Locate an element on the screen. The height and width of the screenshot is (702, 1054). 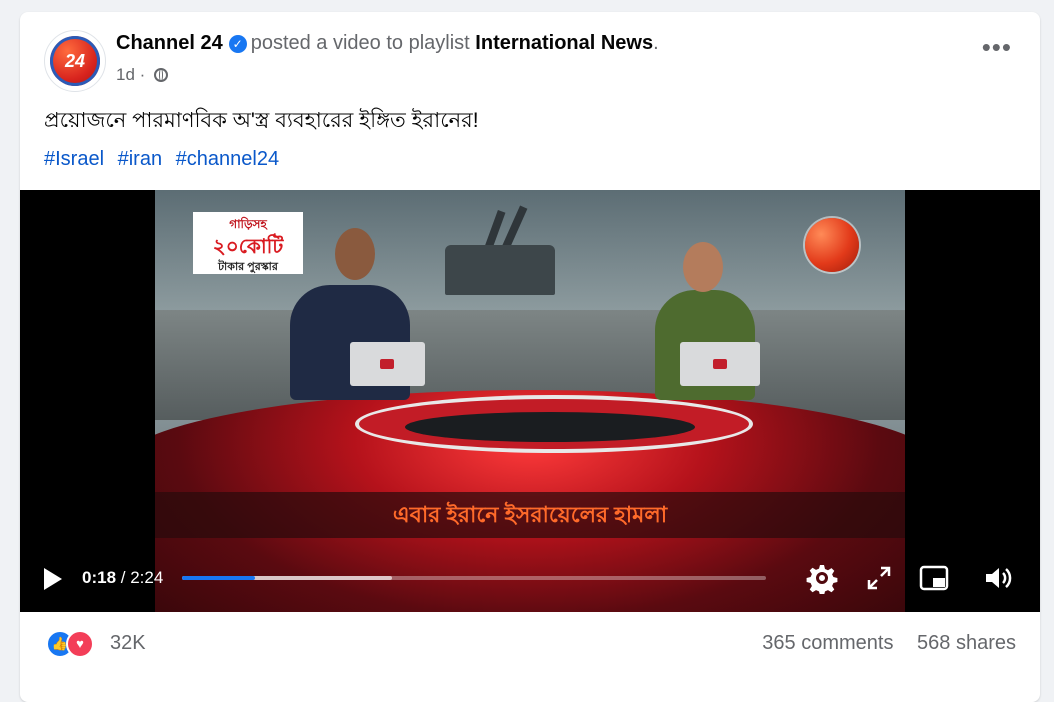
time-display: 0:18 / 2:24 is located at coordinates (122, 578).